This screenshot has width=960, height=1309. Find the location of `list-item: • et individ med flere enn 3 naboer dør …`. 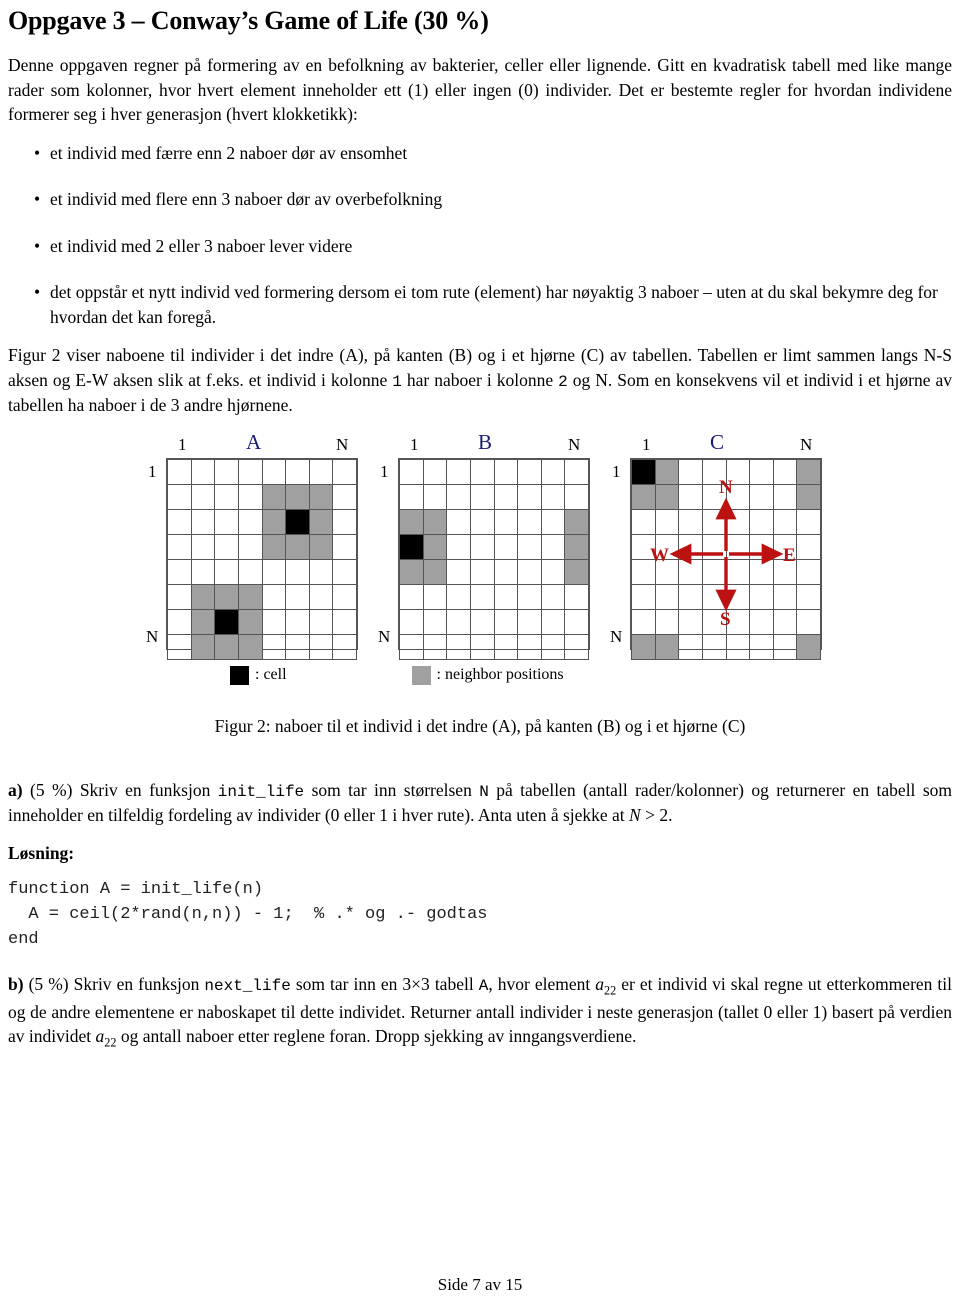

list-item: • et individ med flere enn 3 naboer dør … is located at coordinates (480, 199).